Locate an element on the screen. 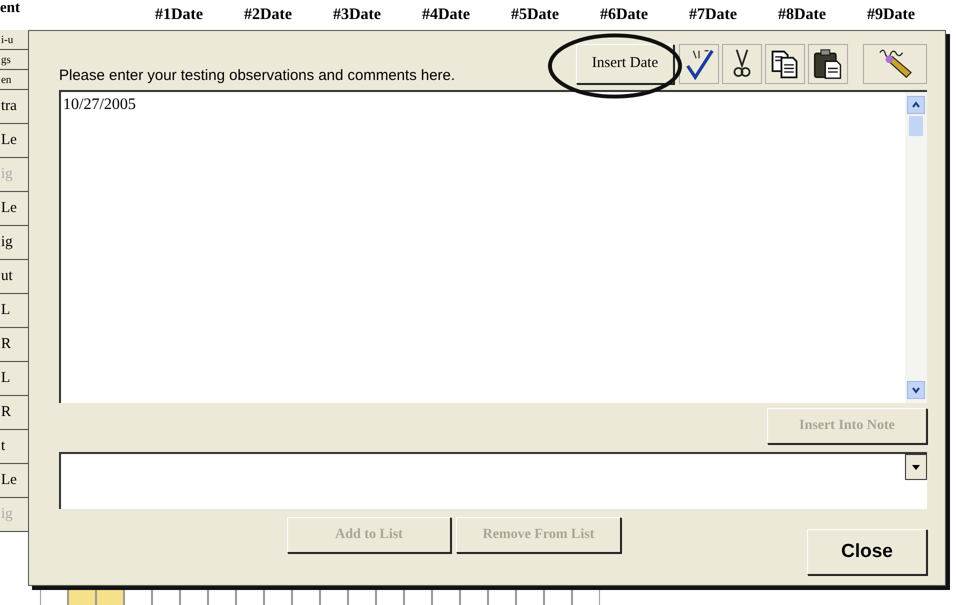  scrollbar is located at coordinates (916, 248).